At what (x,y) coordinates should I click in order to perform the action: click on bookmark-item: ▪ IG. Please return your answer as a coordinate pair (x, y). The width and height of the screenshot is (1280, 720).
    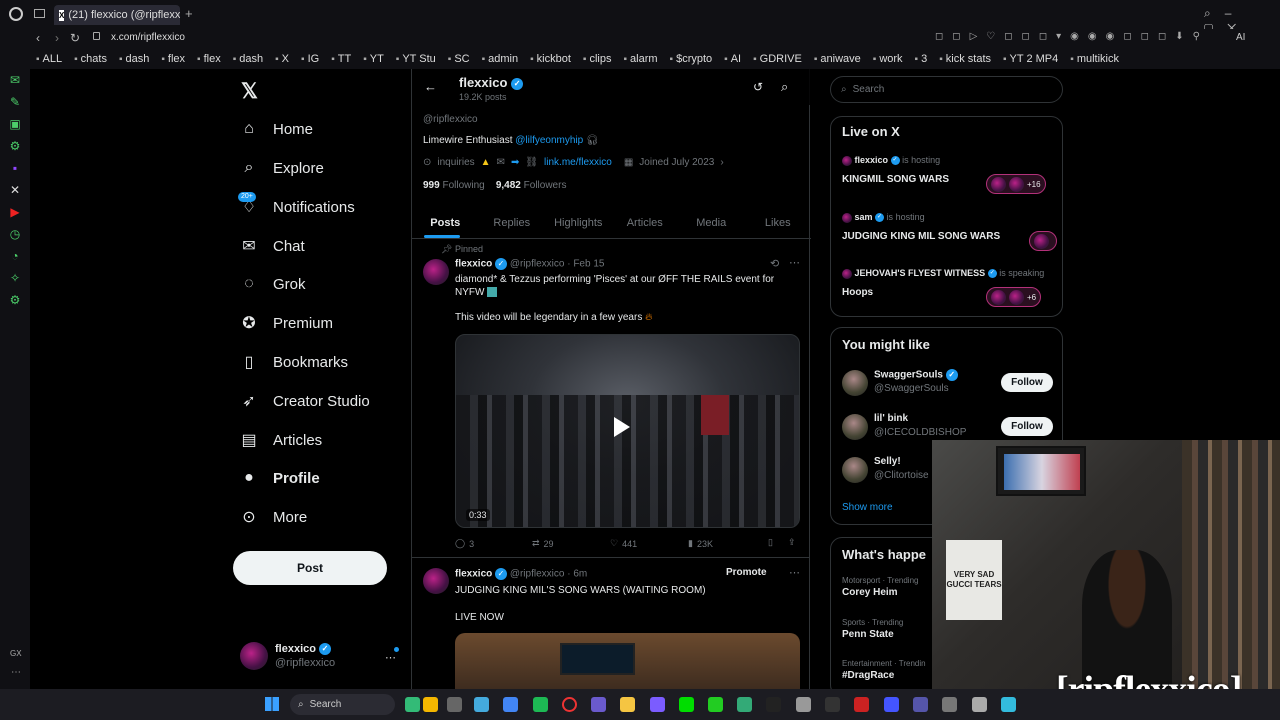
    Looking at the image, I should click on (310, 59).